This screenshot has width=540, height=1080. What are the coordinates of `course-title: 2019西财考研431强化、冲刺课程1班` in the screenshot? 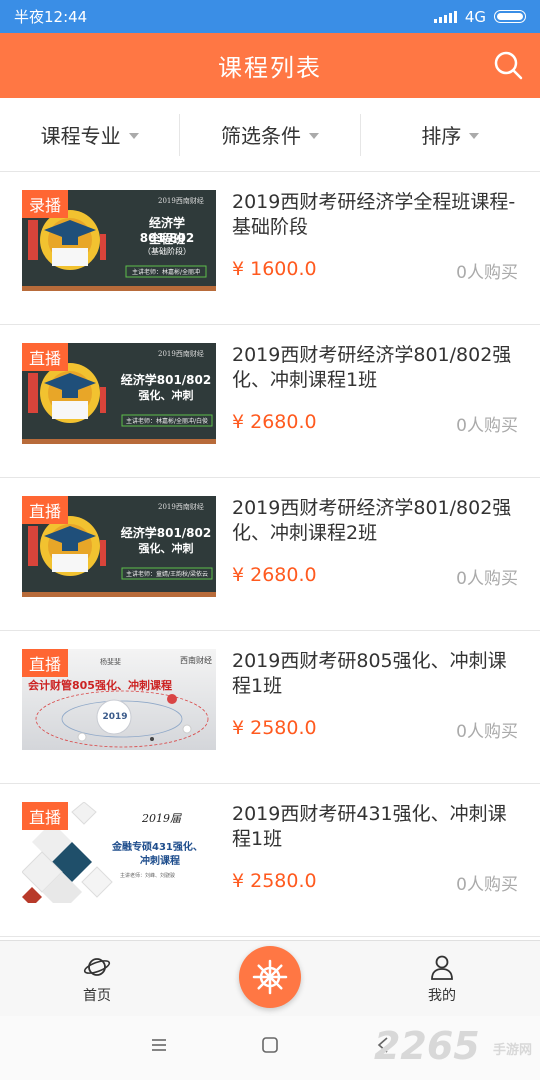 It's located at (369, 826).